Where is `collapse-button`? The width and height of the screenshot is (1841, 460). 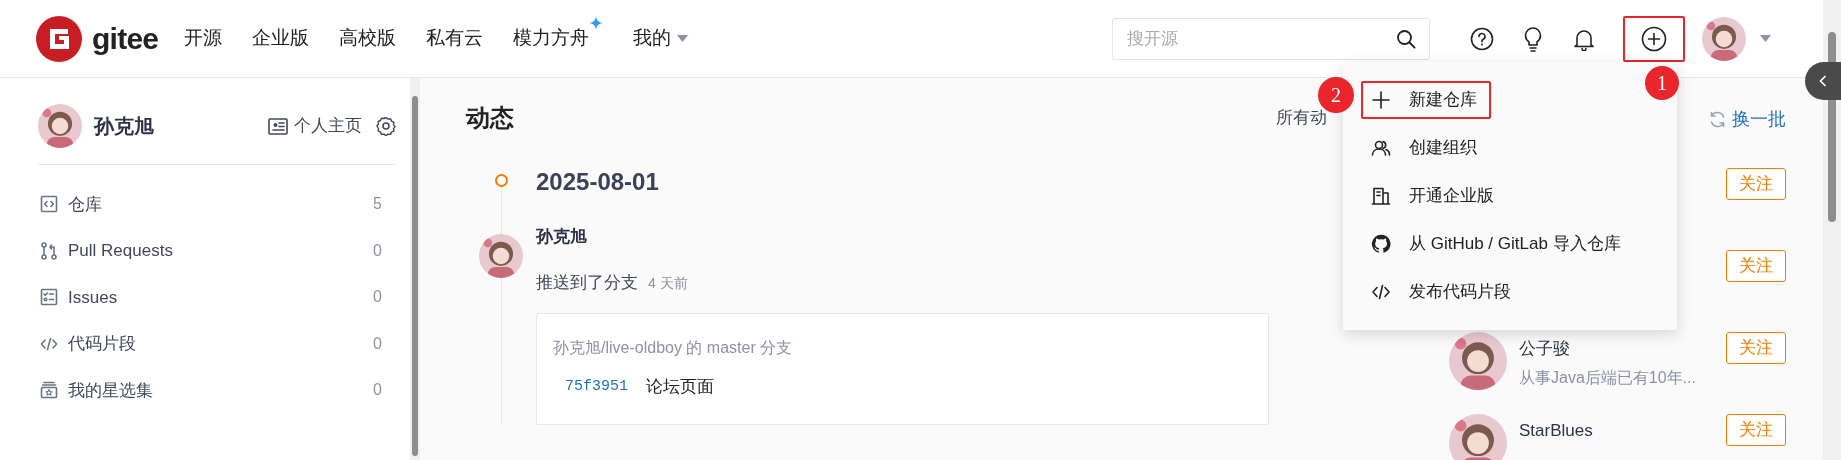 collapse-button is located at coordinates (1823, 81).